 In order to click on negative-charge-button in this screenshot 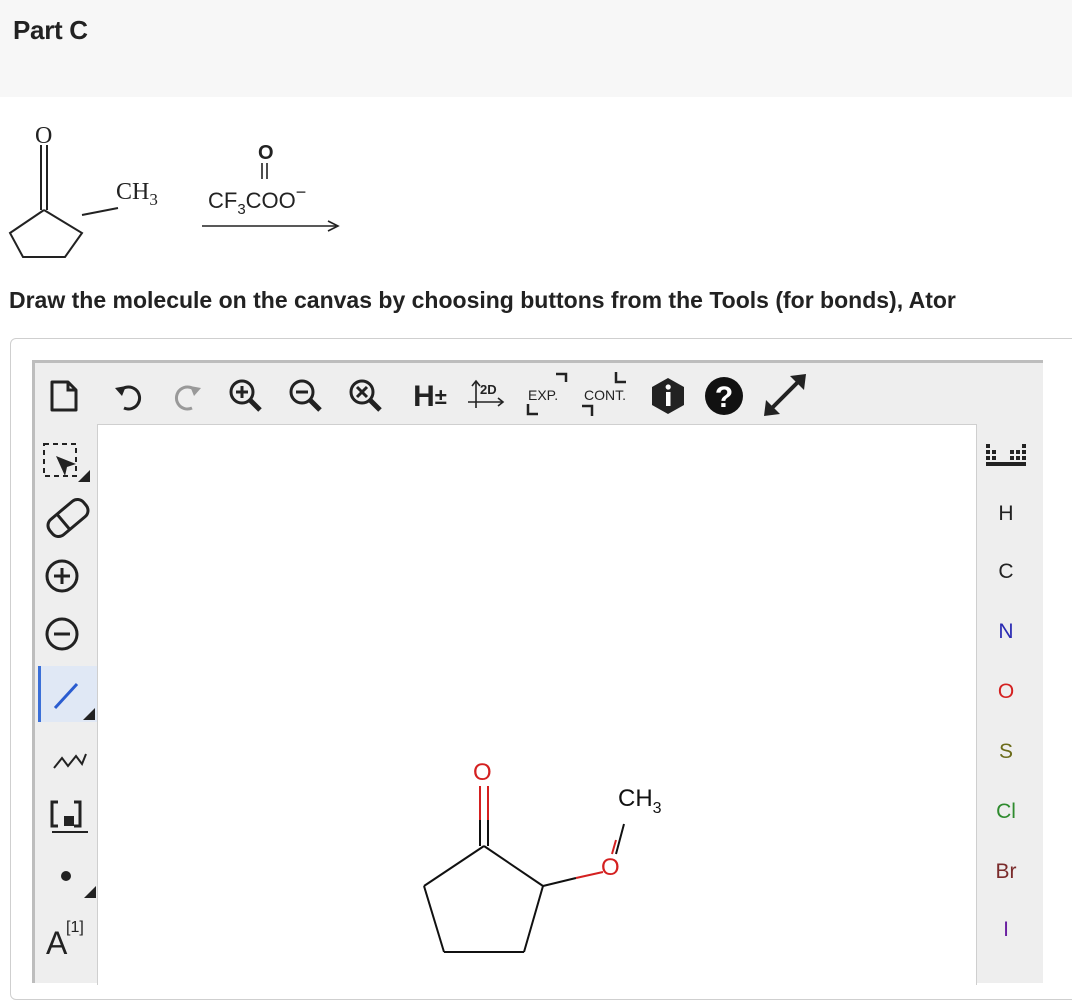, I will do `click(62, 634)`.